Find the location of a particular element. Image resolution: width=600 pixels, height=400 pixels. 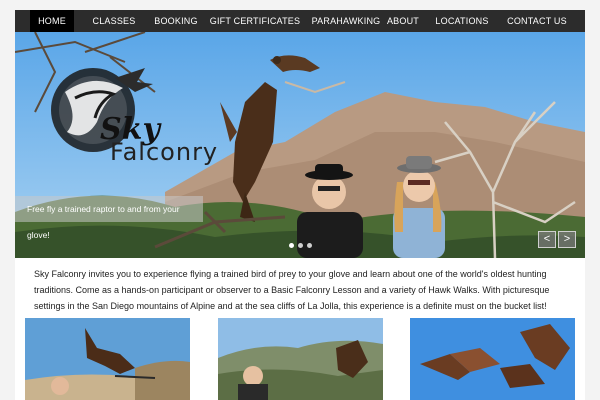

thumbnail-3-image is located at coordinates (492, 359).